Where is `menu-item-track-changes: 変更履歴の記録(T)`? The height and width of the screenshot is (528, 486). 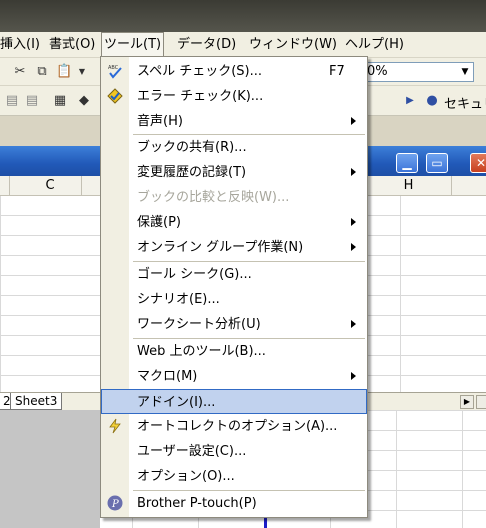 menu-item-track-changes: 変更履歴の記録(T) is located at coordinates (234, 172).